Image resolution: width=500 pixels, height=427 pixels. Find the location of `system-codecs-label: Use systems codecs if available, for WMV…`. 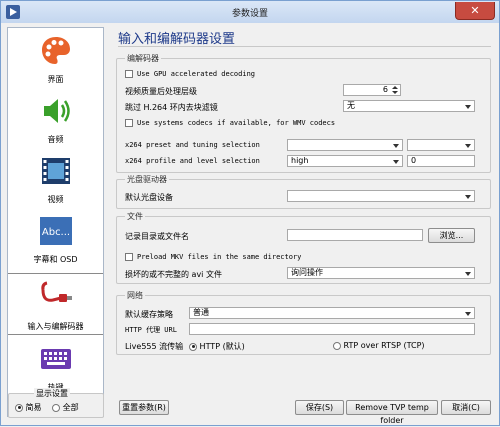

system-codecs-label: Use systems codecs if available, for WMV… is located at coordinates (236, 123).